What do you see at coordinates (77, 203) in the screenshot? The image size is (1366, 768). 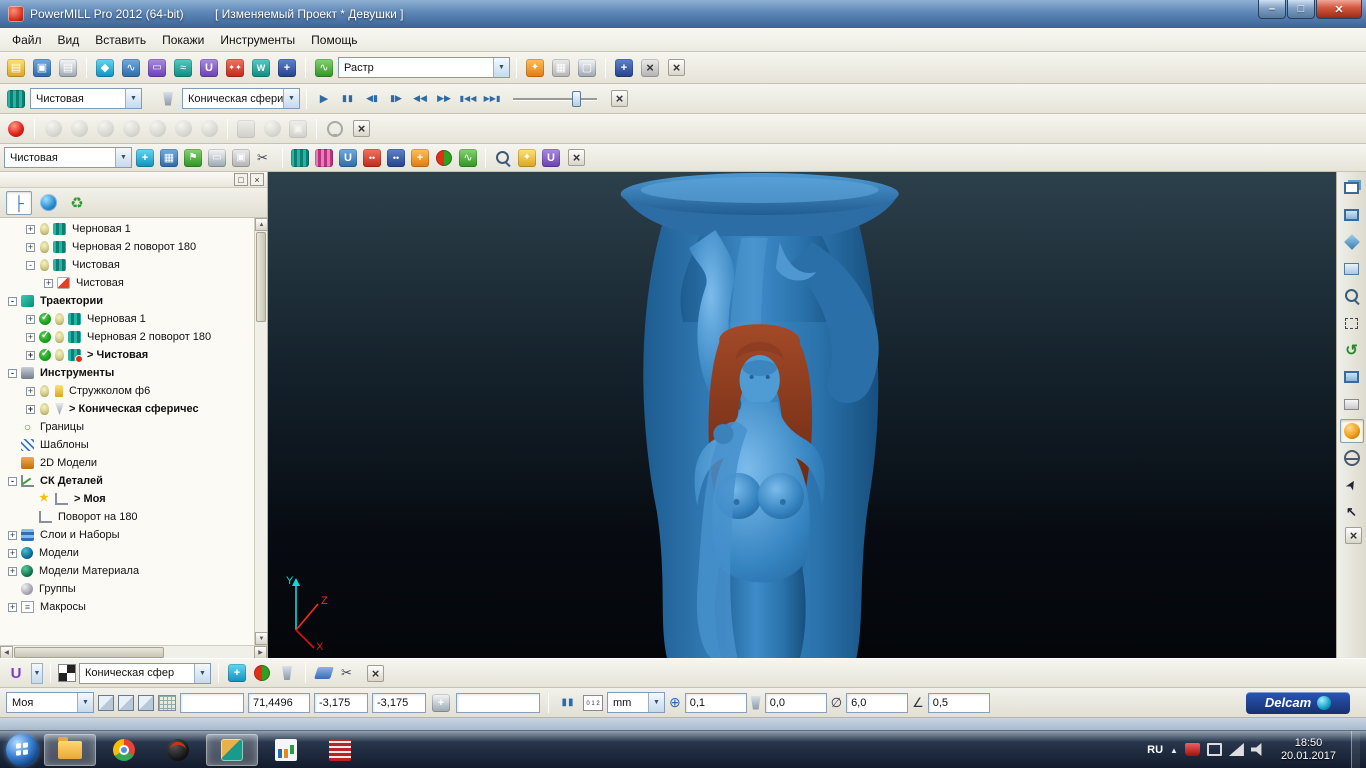 I see `tab-recycle-bin` at bounding box center [77, 203].